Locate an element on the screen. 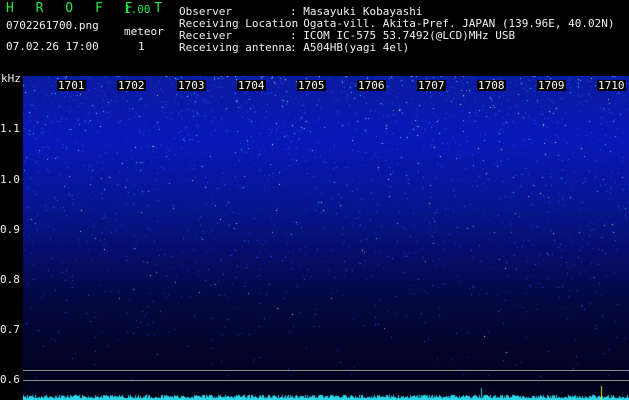 The height and width of the screenshot is (400, 629). meteor-count: 1 is located at coordinates (141, 46).